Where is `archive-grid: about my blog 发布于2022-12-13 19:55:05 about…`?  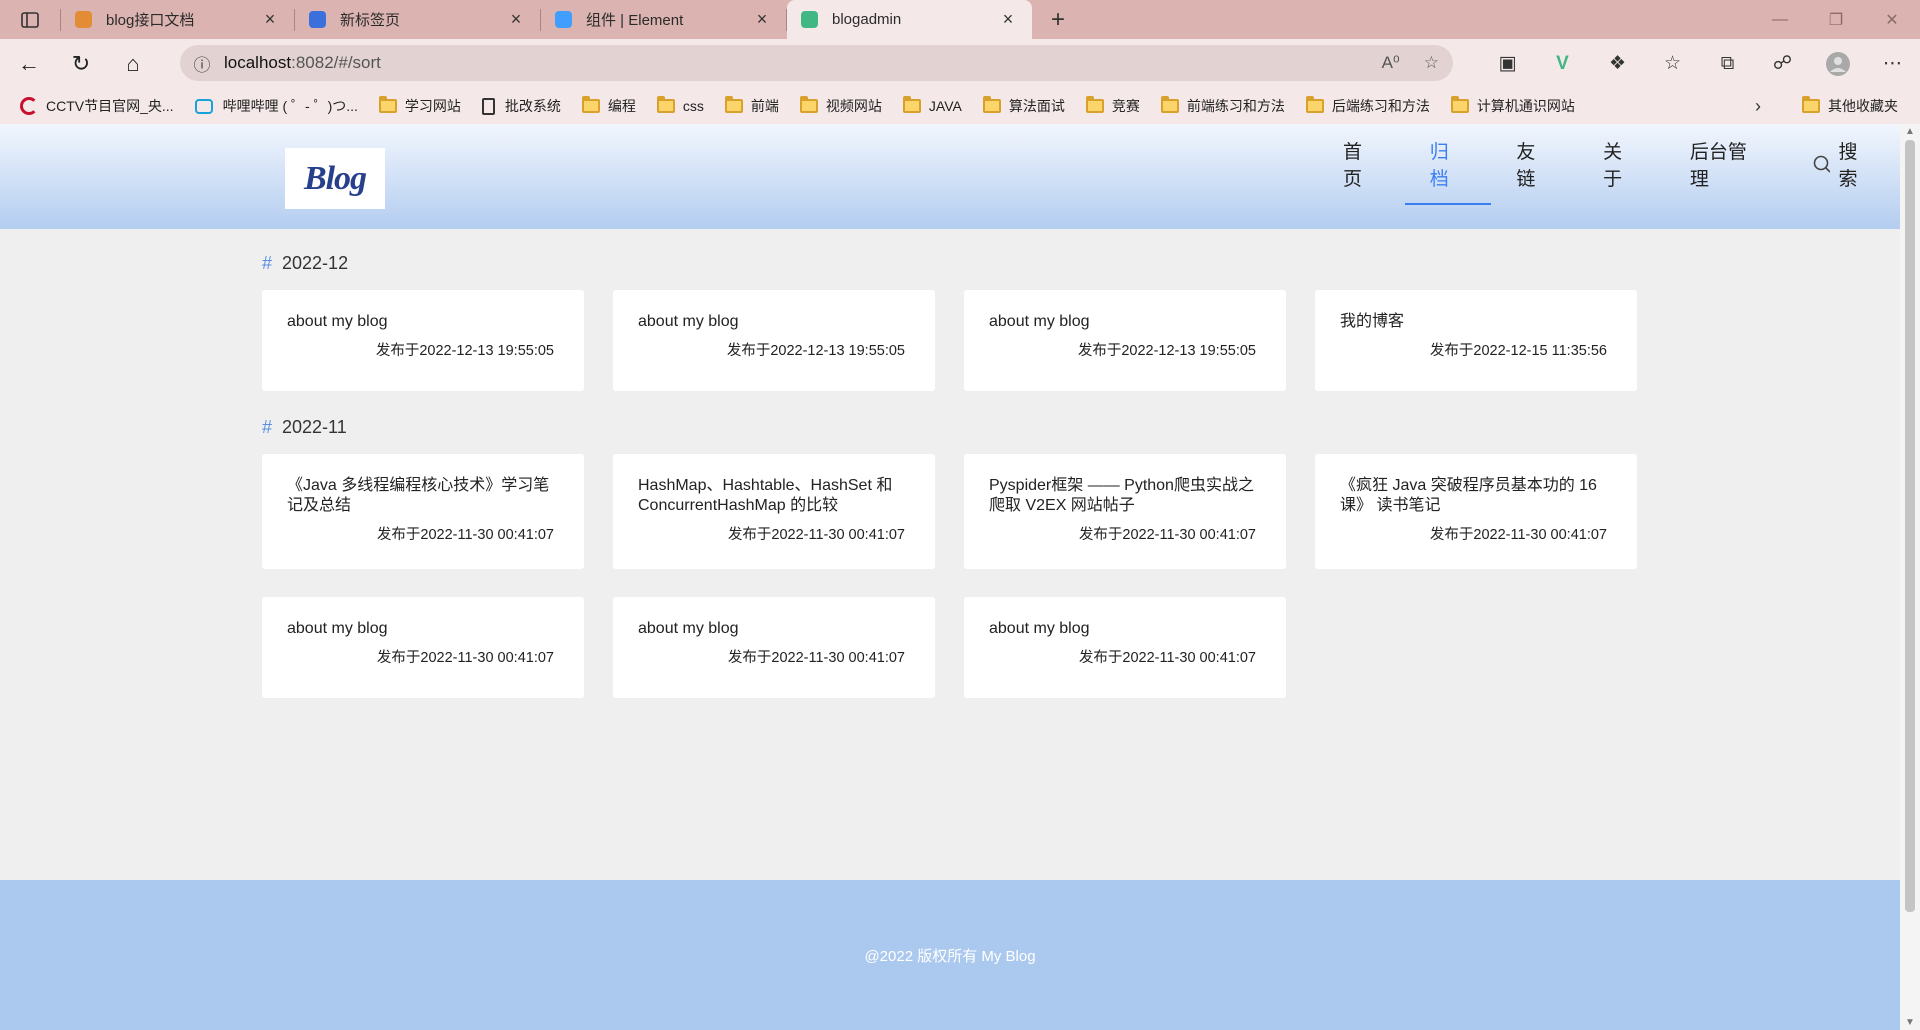 archive-grid: about my blog 发布于2022-12-13 19:55:05 about… is located at coordinates (952, 340).